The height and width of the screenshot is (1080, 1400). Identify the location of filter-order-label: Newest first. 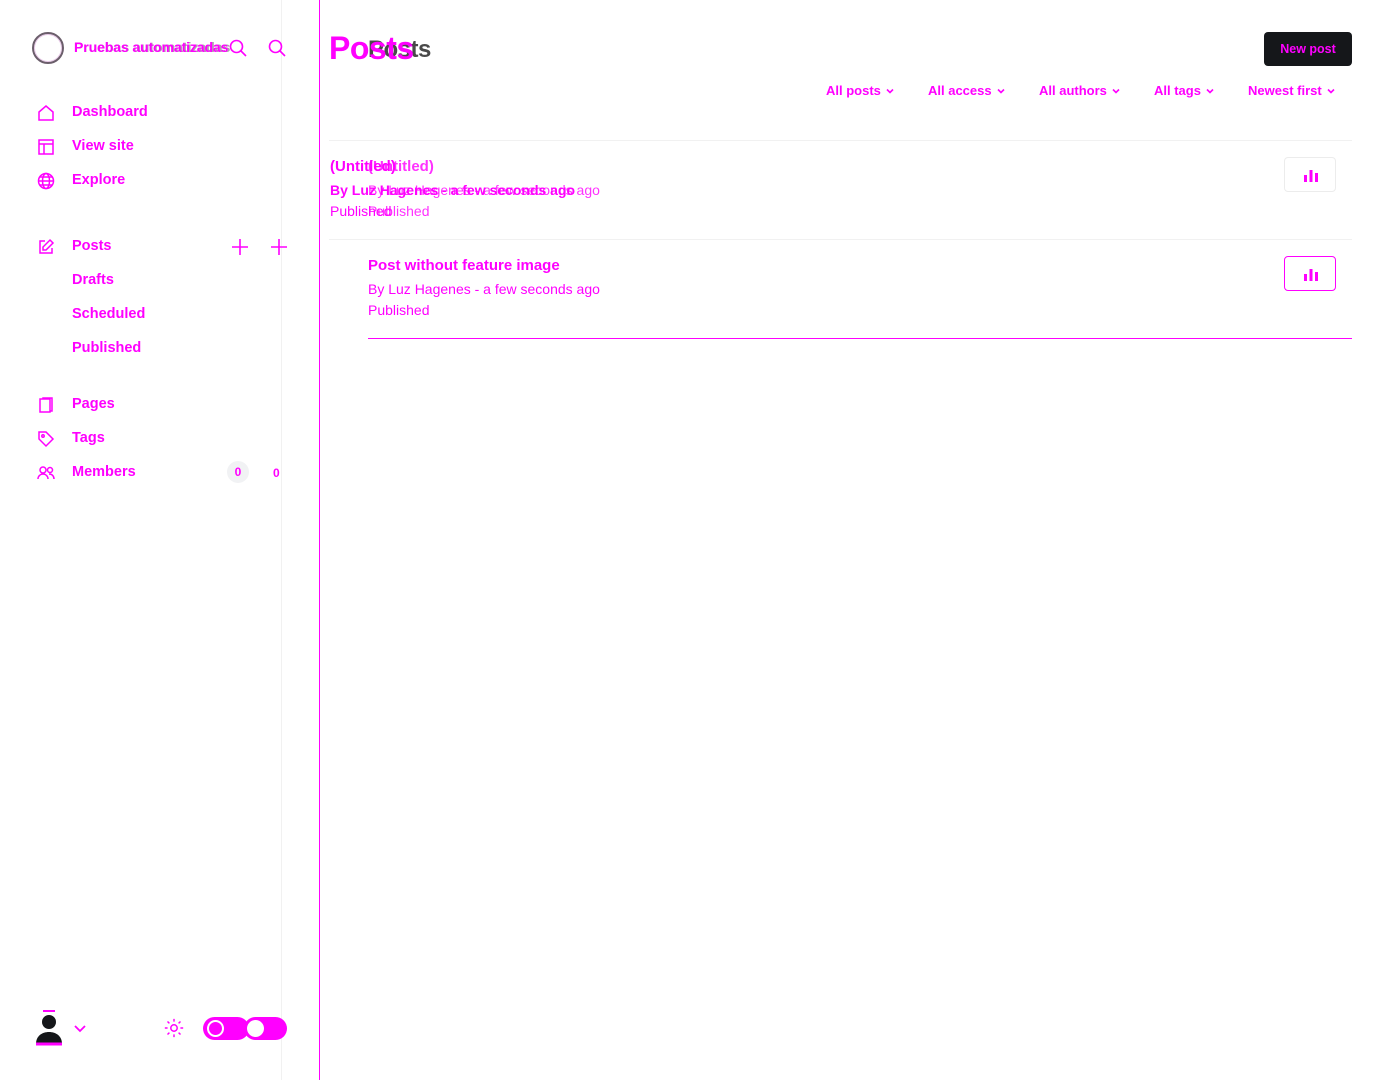
(1285, 90).